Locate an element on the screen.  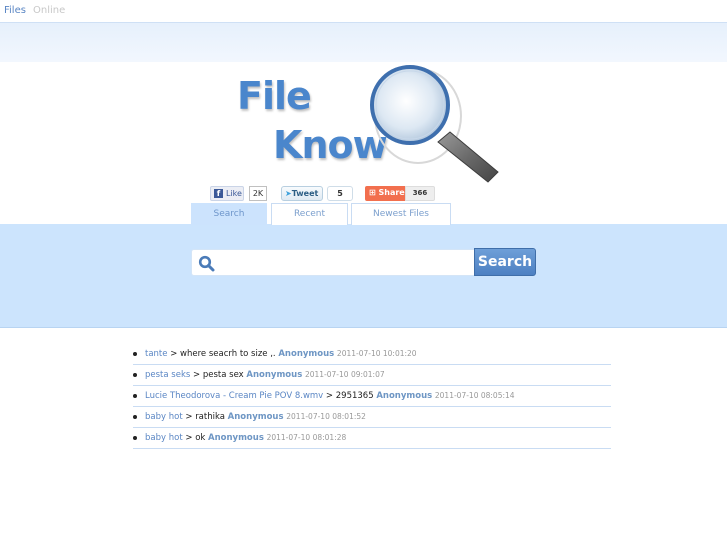
nav-files-link: Files is located at coordinates (15, 10).